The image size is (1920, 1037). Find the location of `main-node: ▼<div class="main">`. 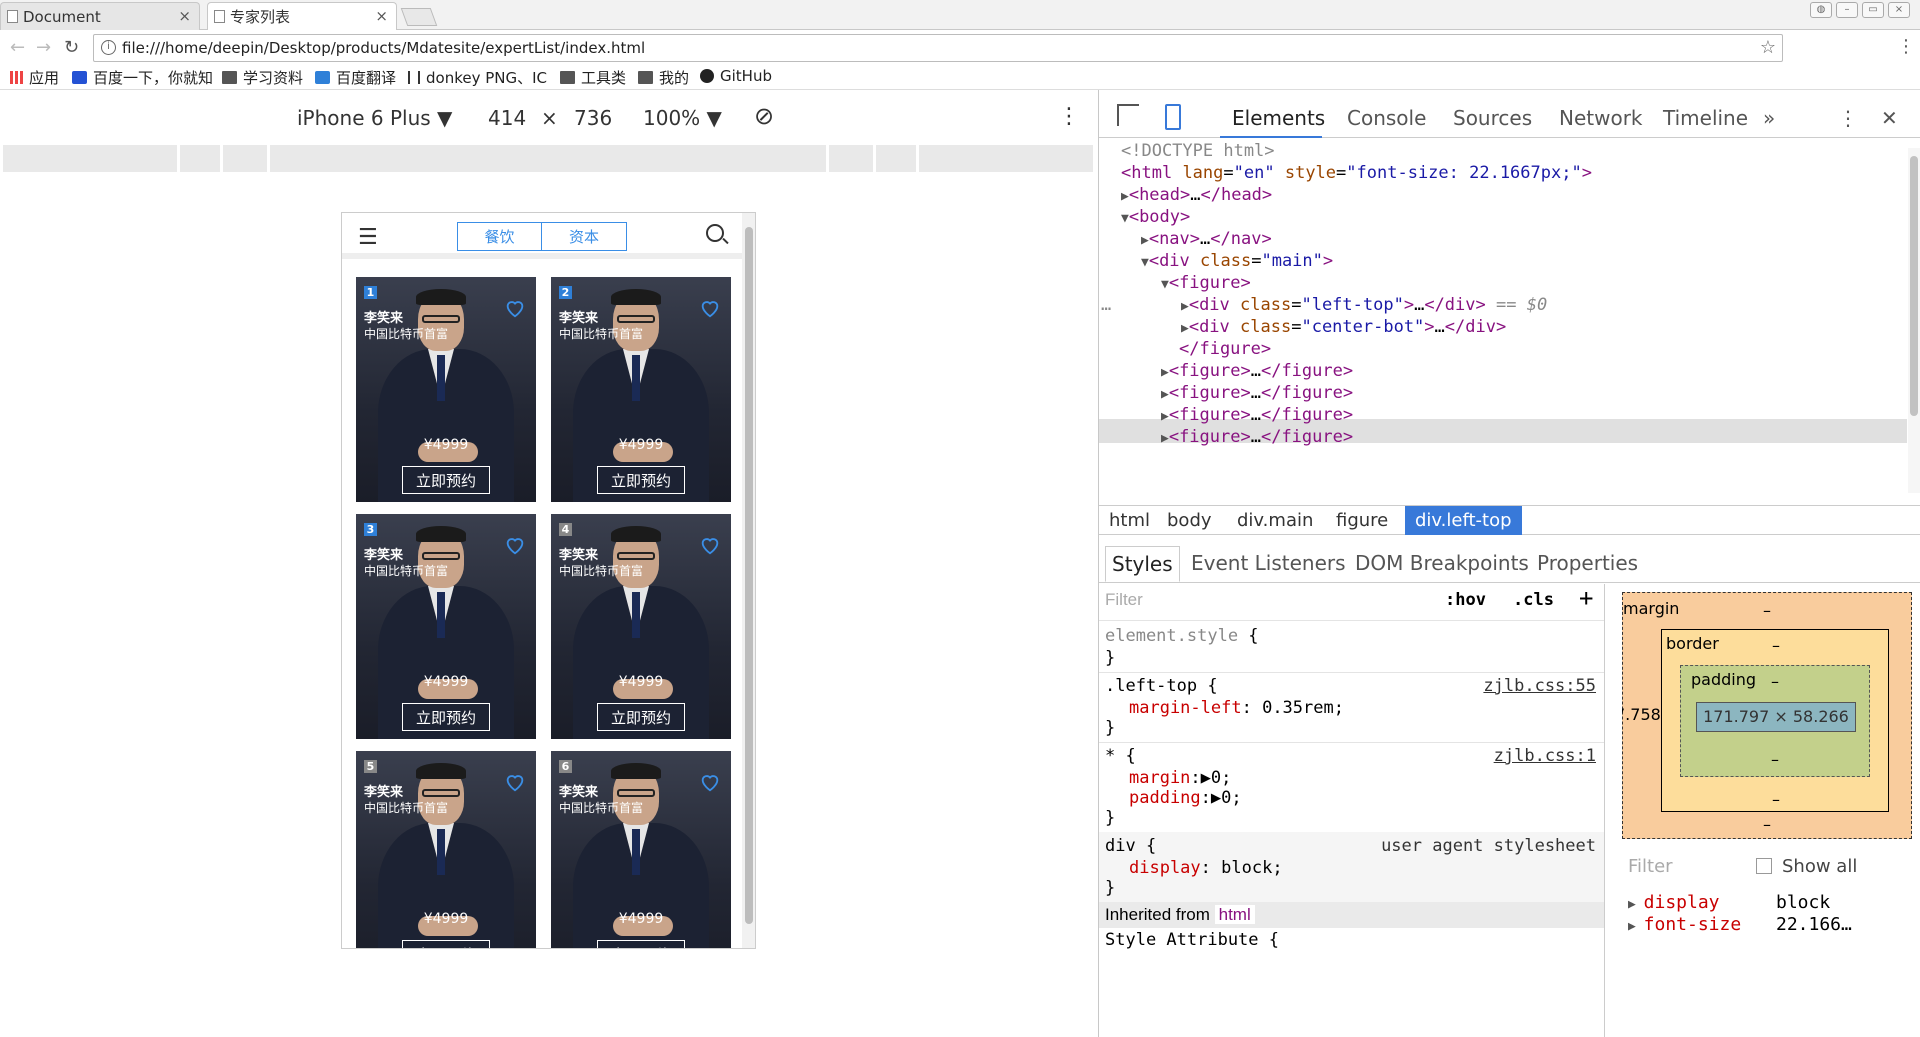

main-node: ▼<div class="main"> is located at coordinates (1237, 261).